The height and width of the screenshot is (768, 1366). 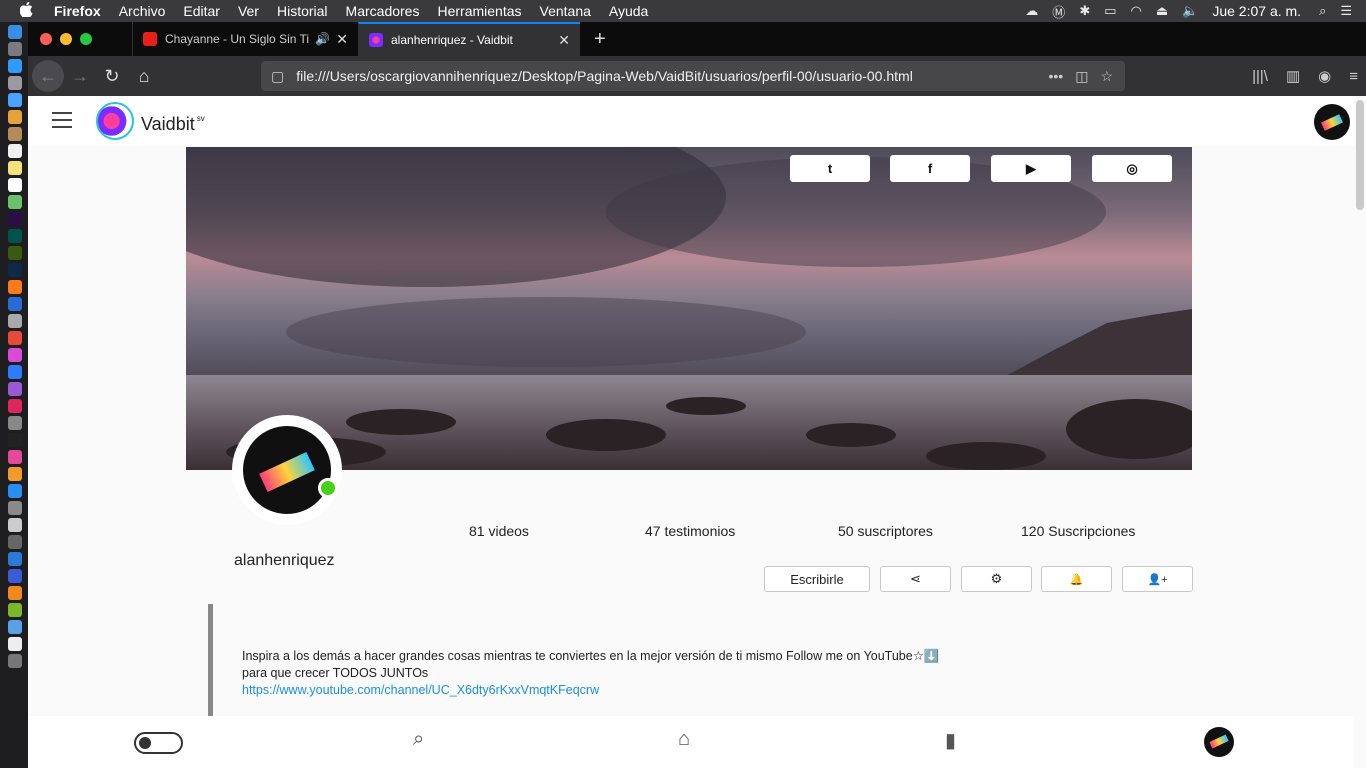 I want to click on audition-icon, so click(x=15, y=236).